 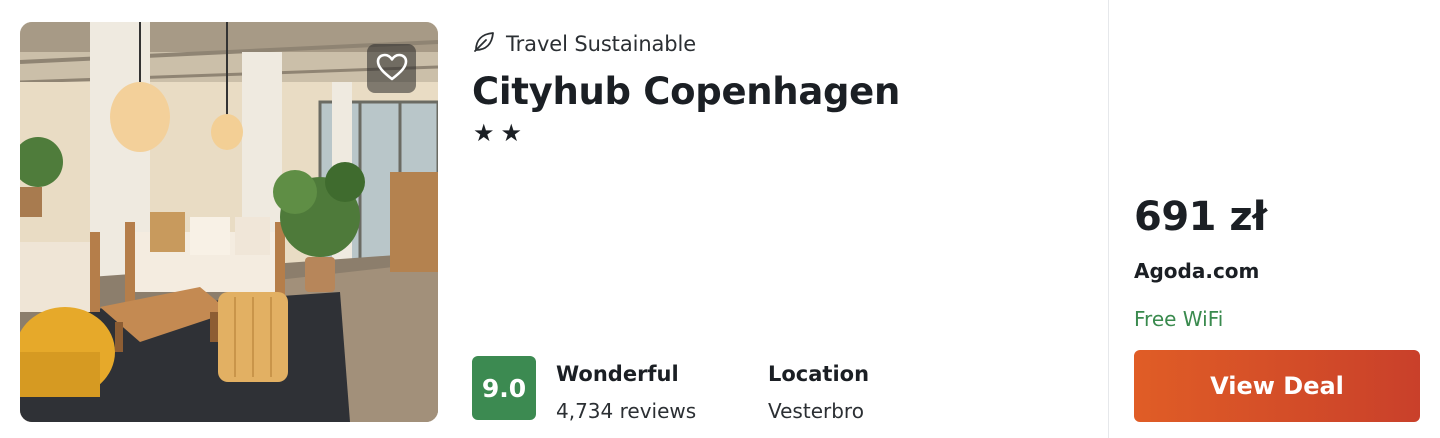 What do you see at coordinates (1179, 319) in the screenshot?
I see `amenity-label: Free WiFi` at bounding box center [1179, 319].